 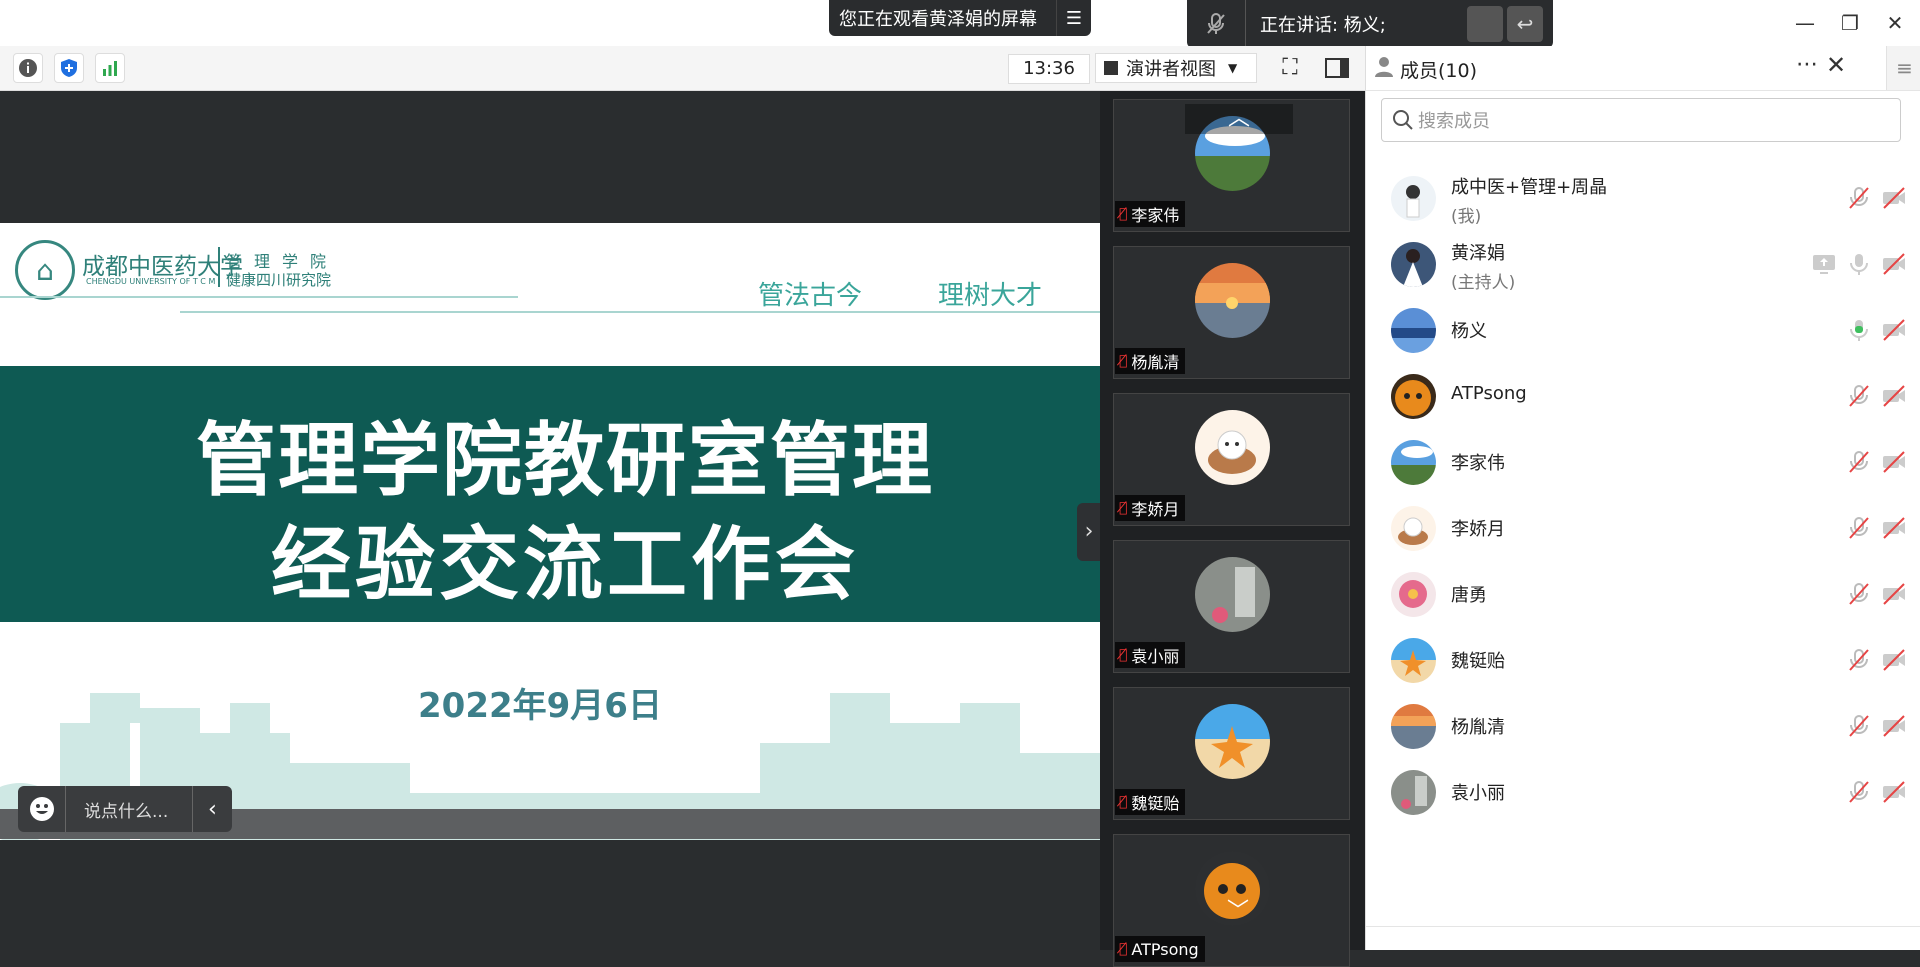 What do you see at coordinates (1805, 23) in the screenshot?
I see `minimize-icon: —` at bounding box center [1805, 23].